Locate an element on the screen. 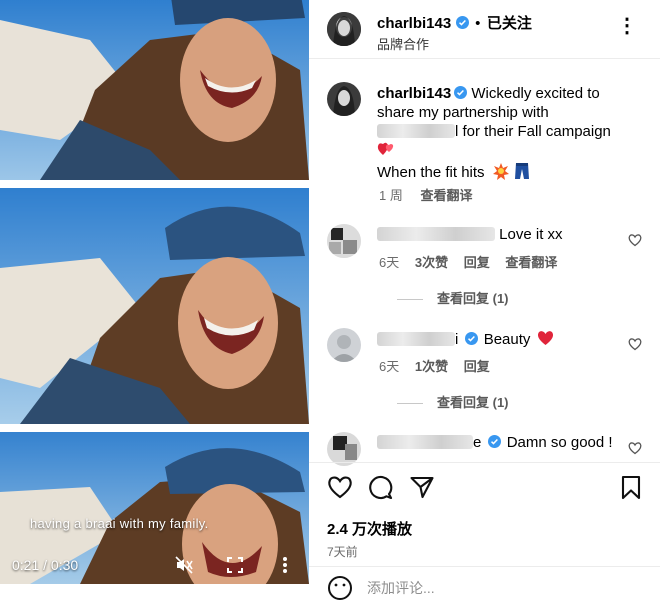  comment-1-reply-button: 回复 is located at coordinates (477, 262).